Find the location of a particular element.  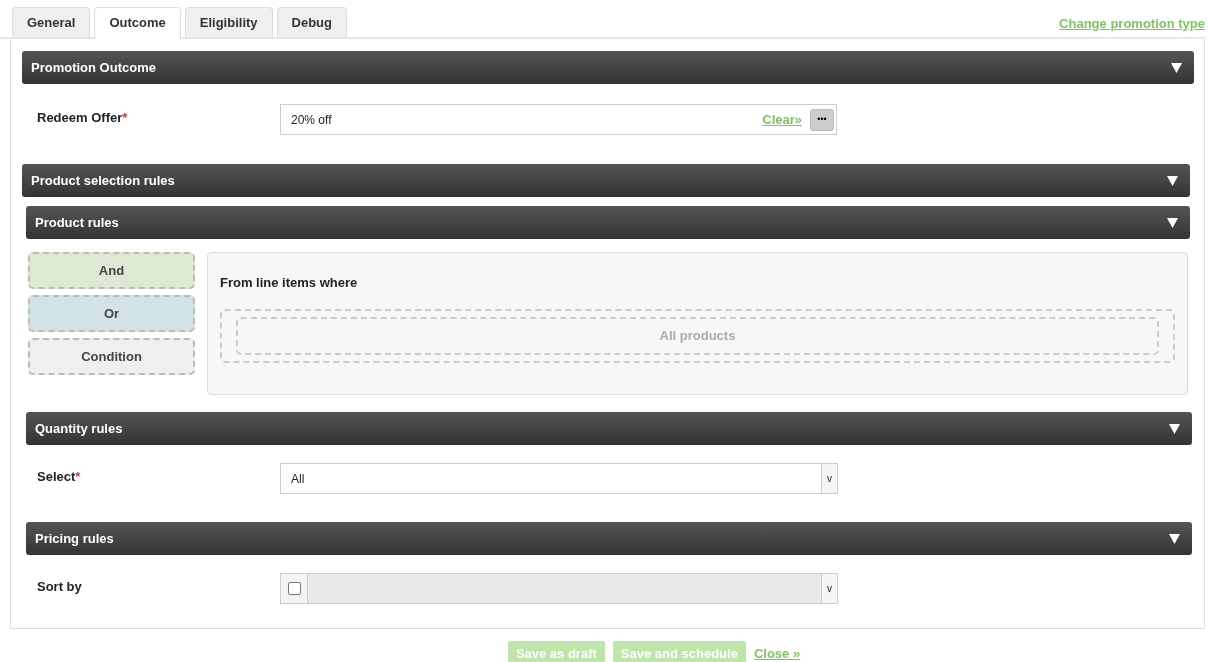

checkbox is located at coordinates (294, 588).